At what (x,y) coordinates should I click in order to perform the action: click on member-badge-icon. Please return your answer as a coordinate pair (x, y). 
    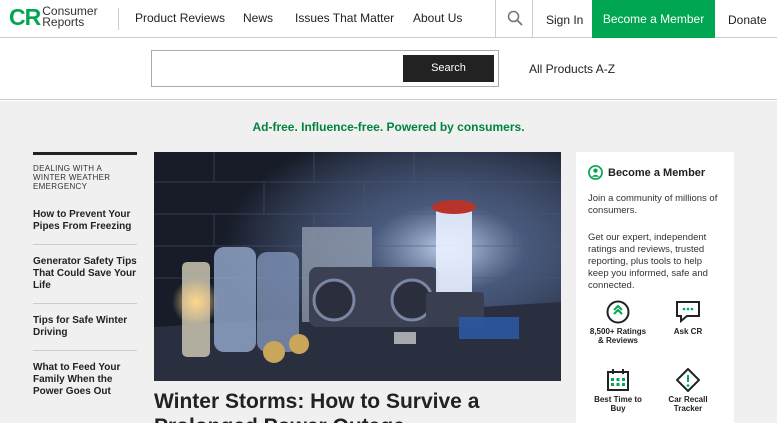
    Looking at the image, I should click on (595, 172).